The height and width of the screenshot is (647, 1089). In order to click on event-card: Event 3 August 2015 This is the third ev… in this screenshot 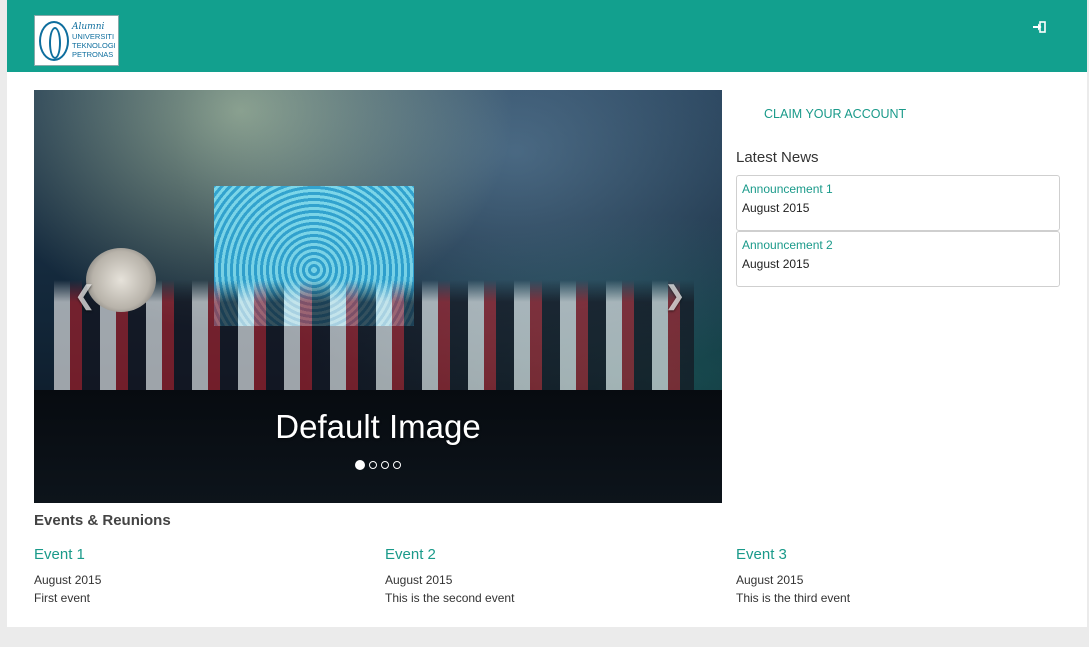, I will do `click(896, 575)`.